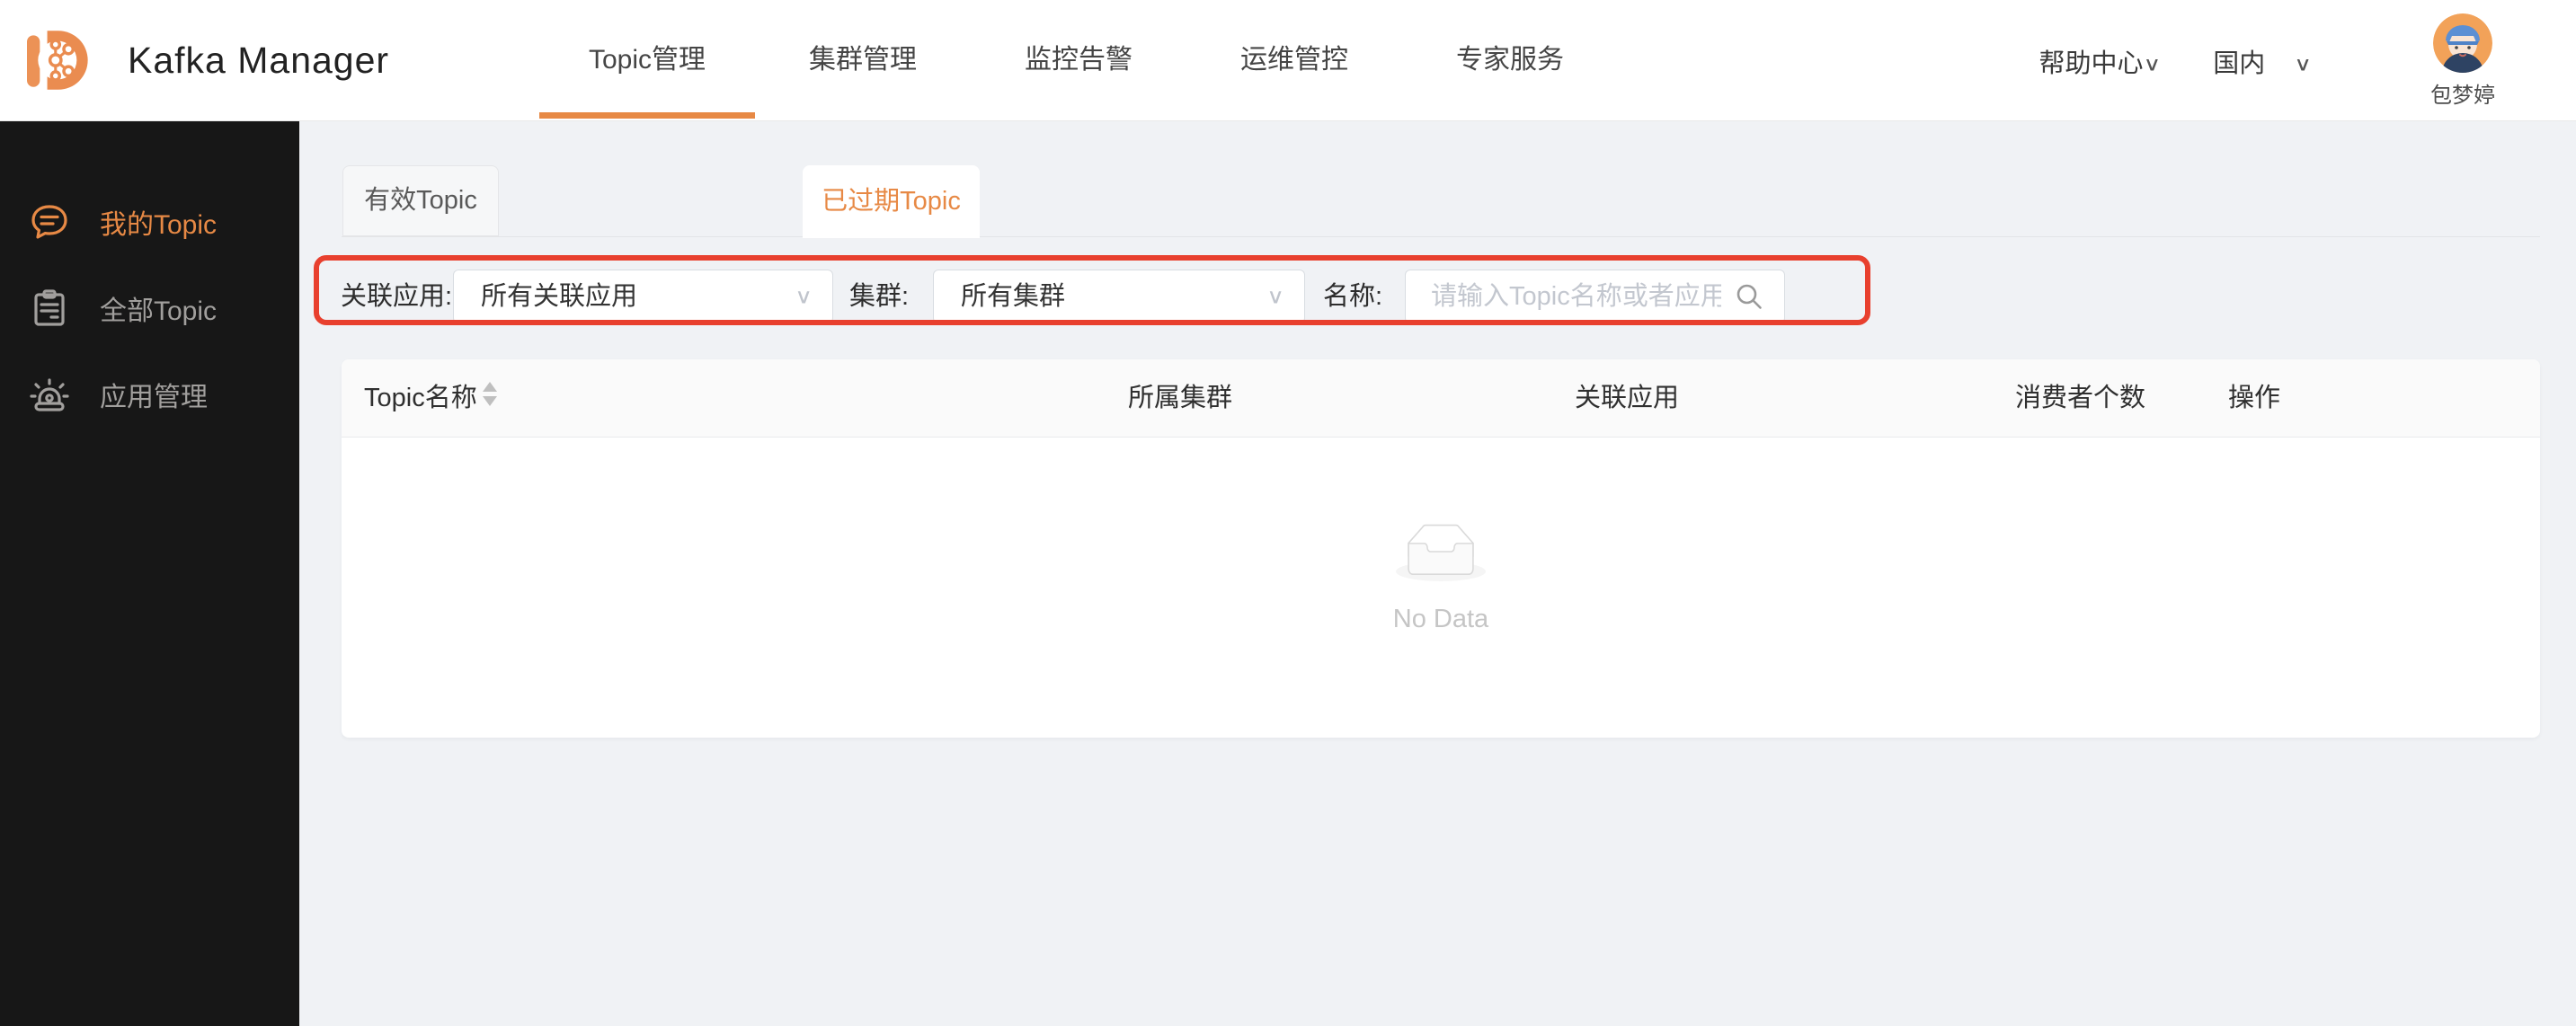 The width and height of the screenshot is (2576, 1026). Describe the element at coordinates (1441, 237) in the screenshot. I see `tabs-divider` at that location.